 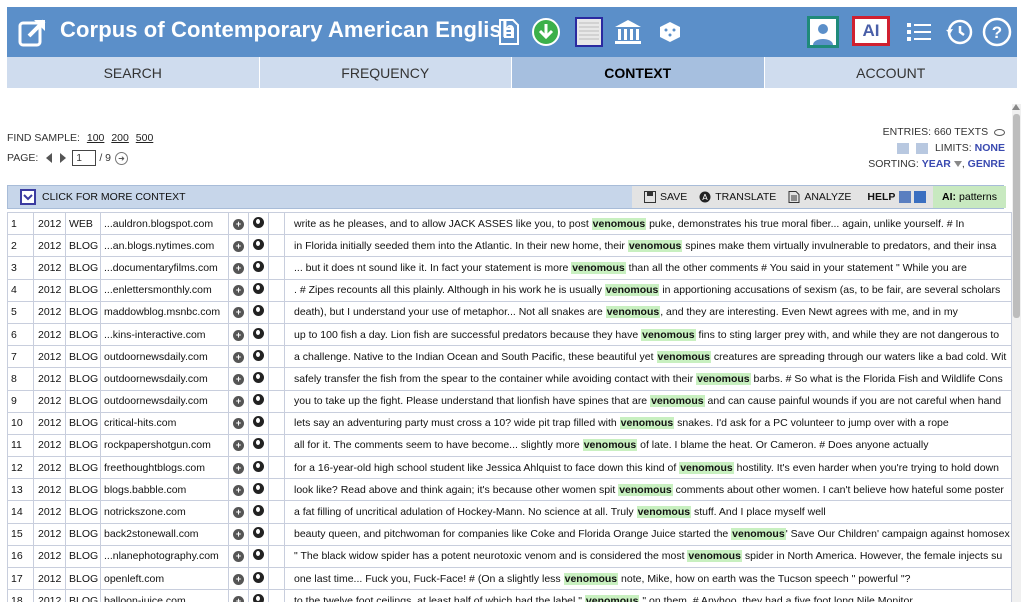 I want to click on sort-year-link: YEAR, so click(x=936, y=164).